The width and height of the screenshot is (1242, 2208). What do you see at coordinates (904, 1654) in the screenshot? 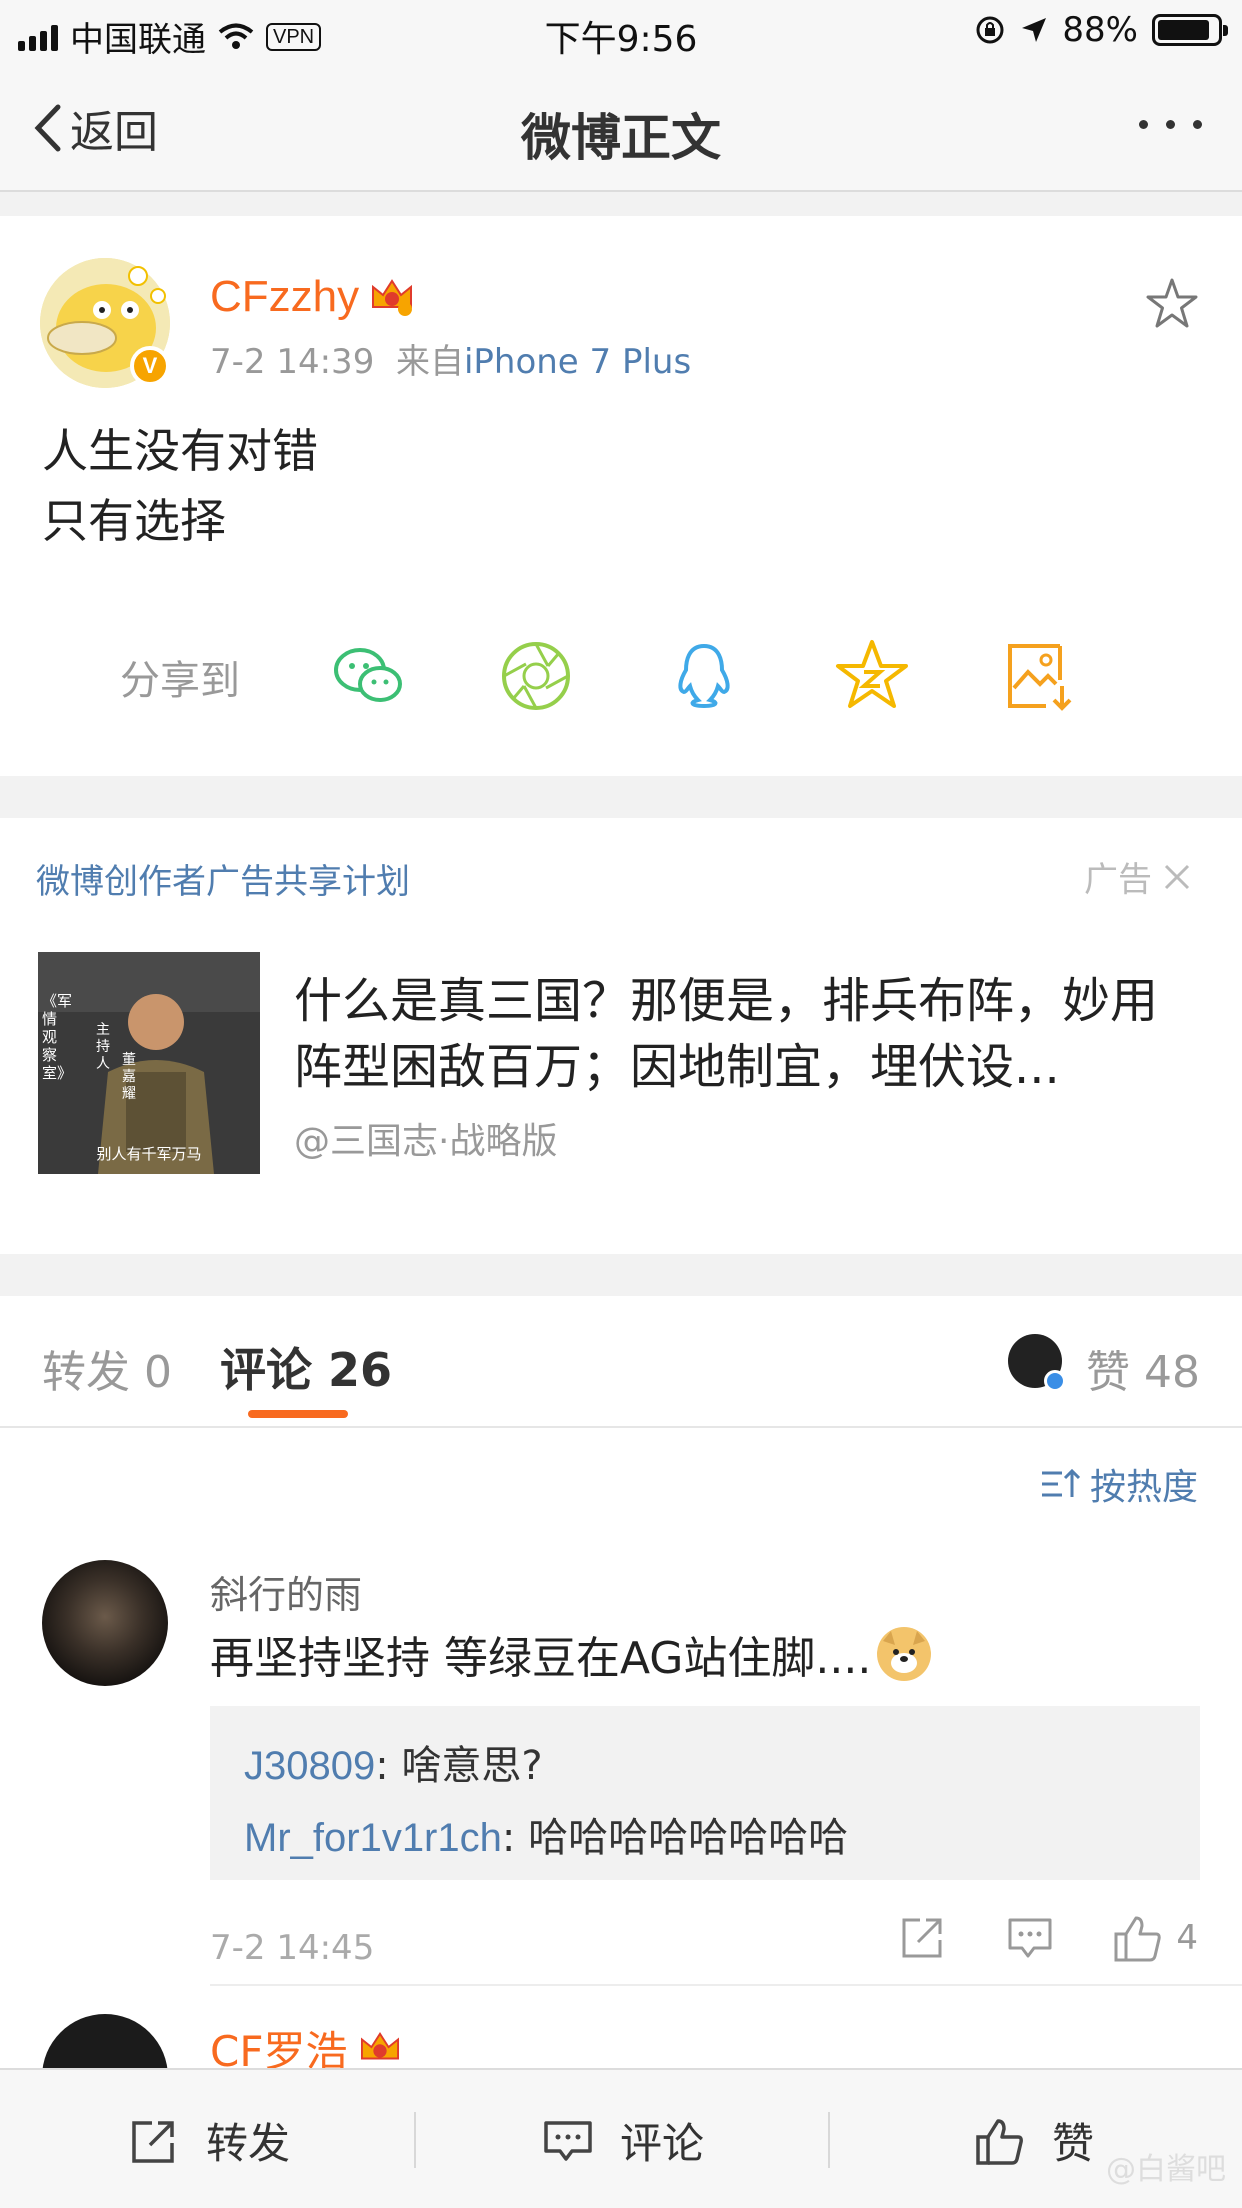
I see `doge-emoji-icon` at bounding box center [904, 1654].